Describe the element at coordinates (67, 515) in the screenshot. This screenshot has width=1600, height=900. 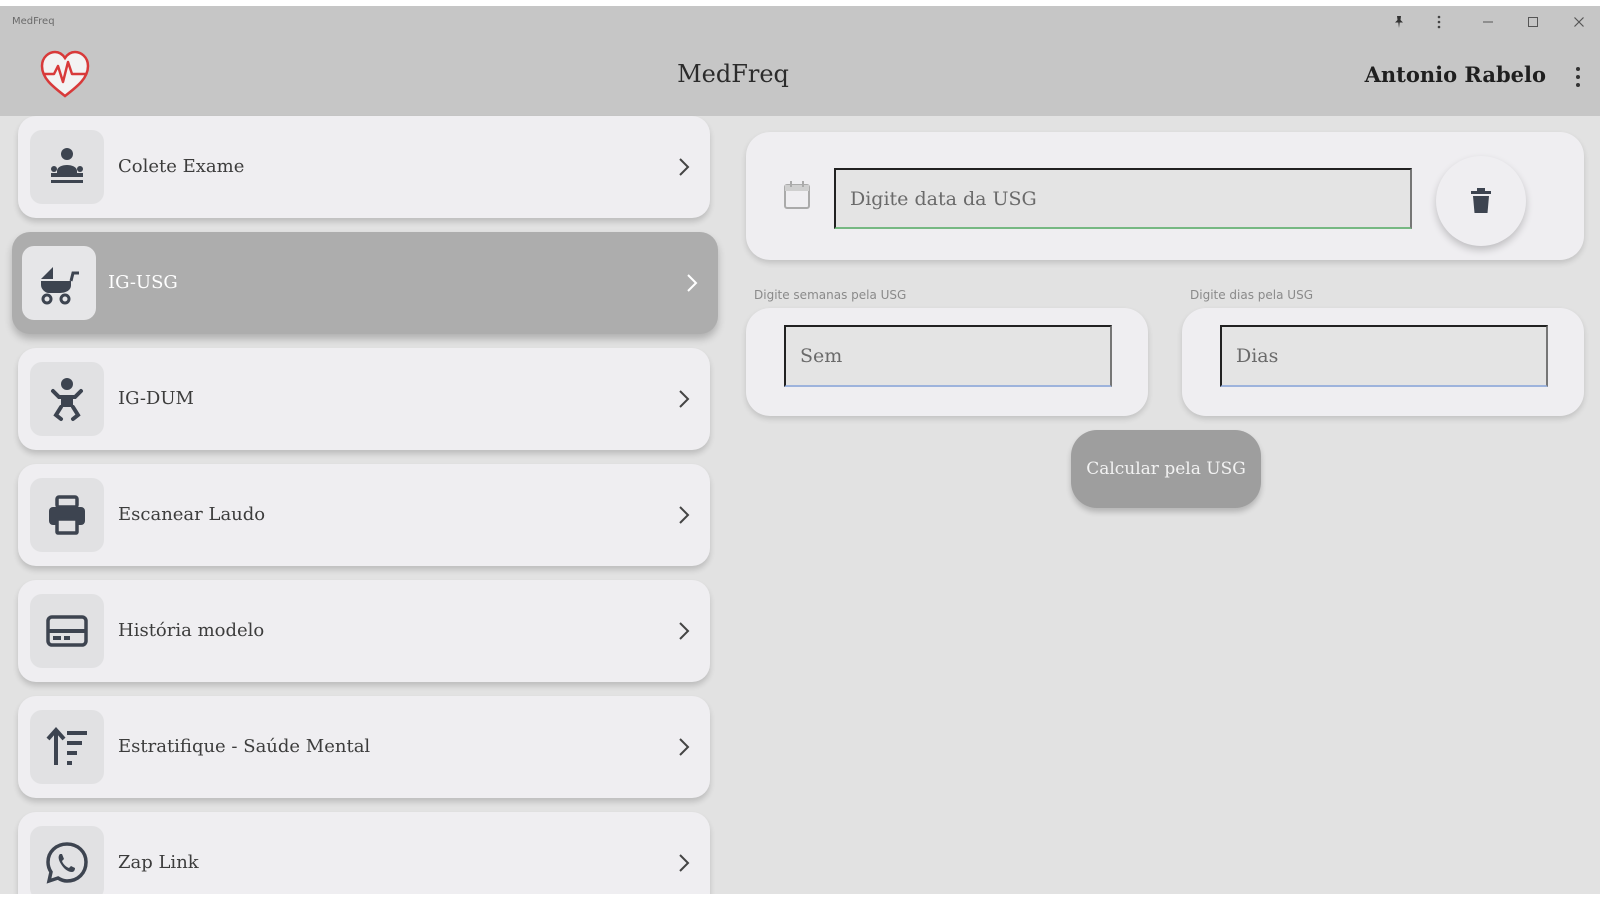
I see `printer-icon` at that location.